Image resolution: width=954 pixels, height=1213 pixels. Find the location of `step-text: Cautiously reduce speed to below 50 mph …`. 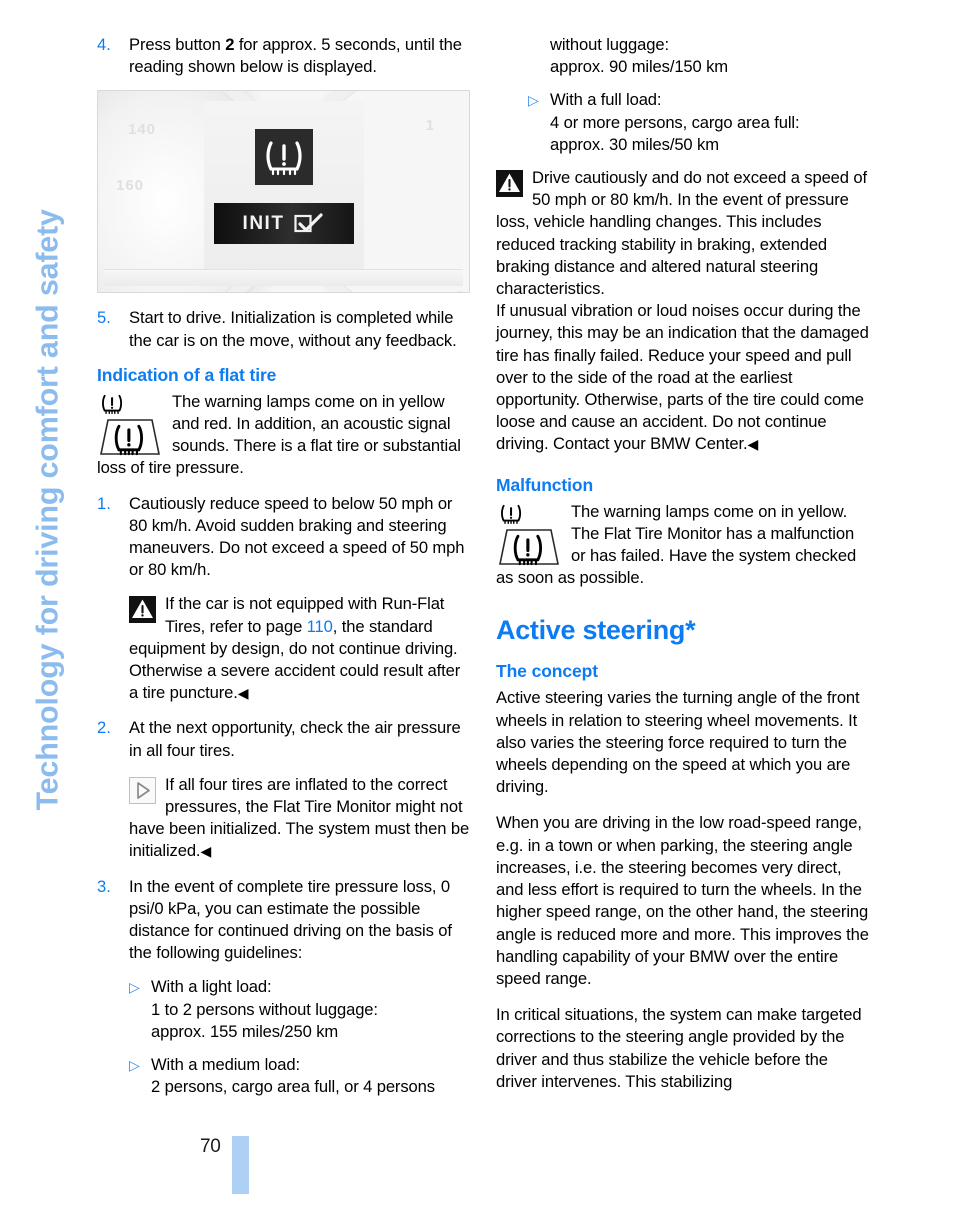

step-text: Cautiously reduce speed to below 50 mph … is located at coordinates (297, 536).